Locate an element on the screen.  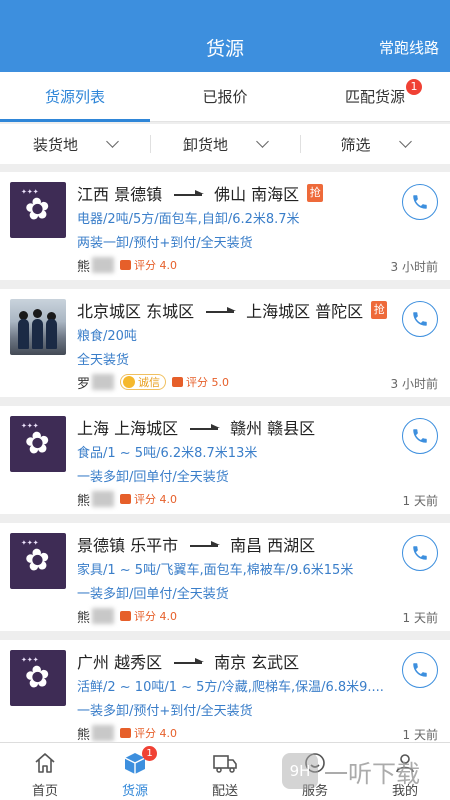
cargo-detail: 电器/2吨/5方/面包车,自卸/6.2米8.7米 is located at coordinates (188, 219).